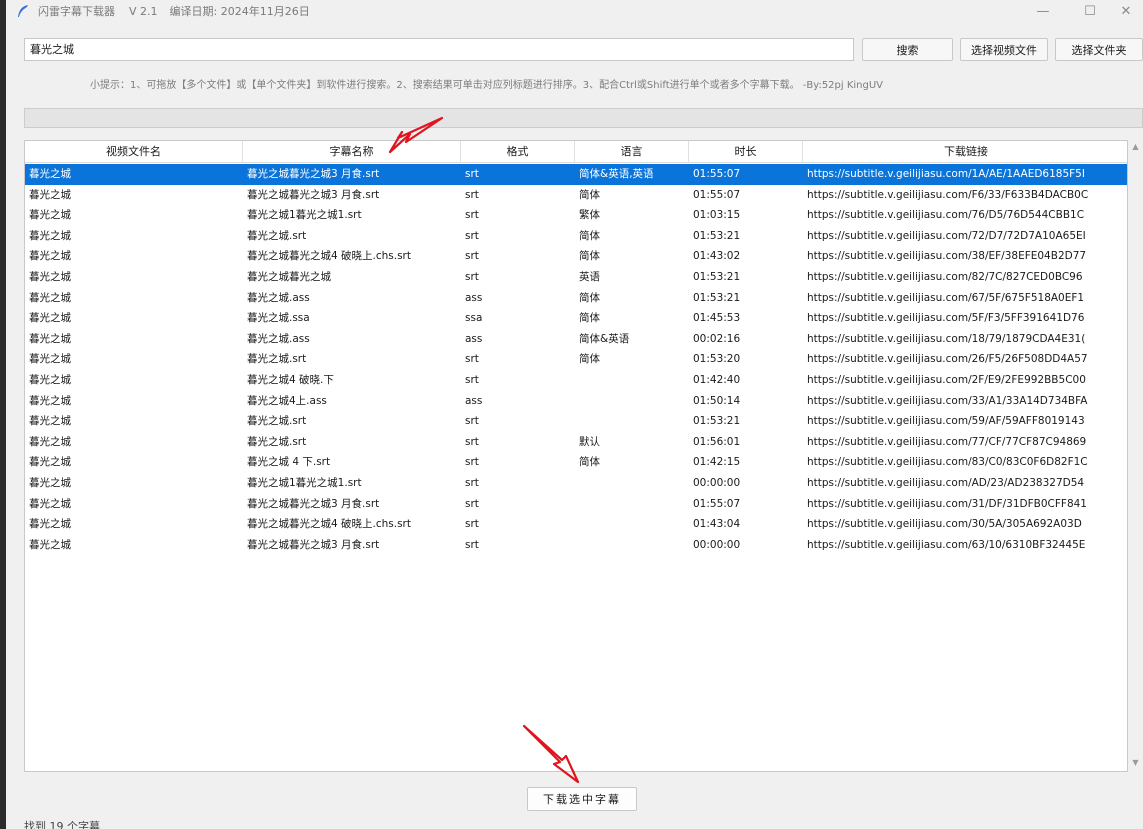  I want to click on cell-subtitle-name: 暮光之城4 破晓.下, so click(290, 379).